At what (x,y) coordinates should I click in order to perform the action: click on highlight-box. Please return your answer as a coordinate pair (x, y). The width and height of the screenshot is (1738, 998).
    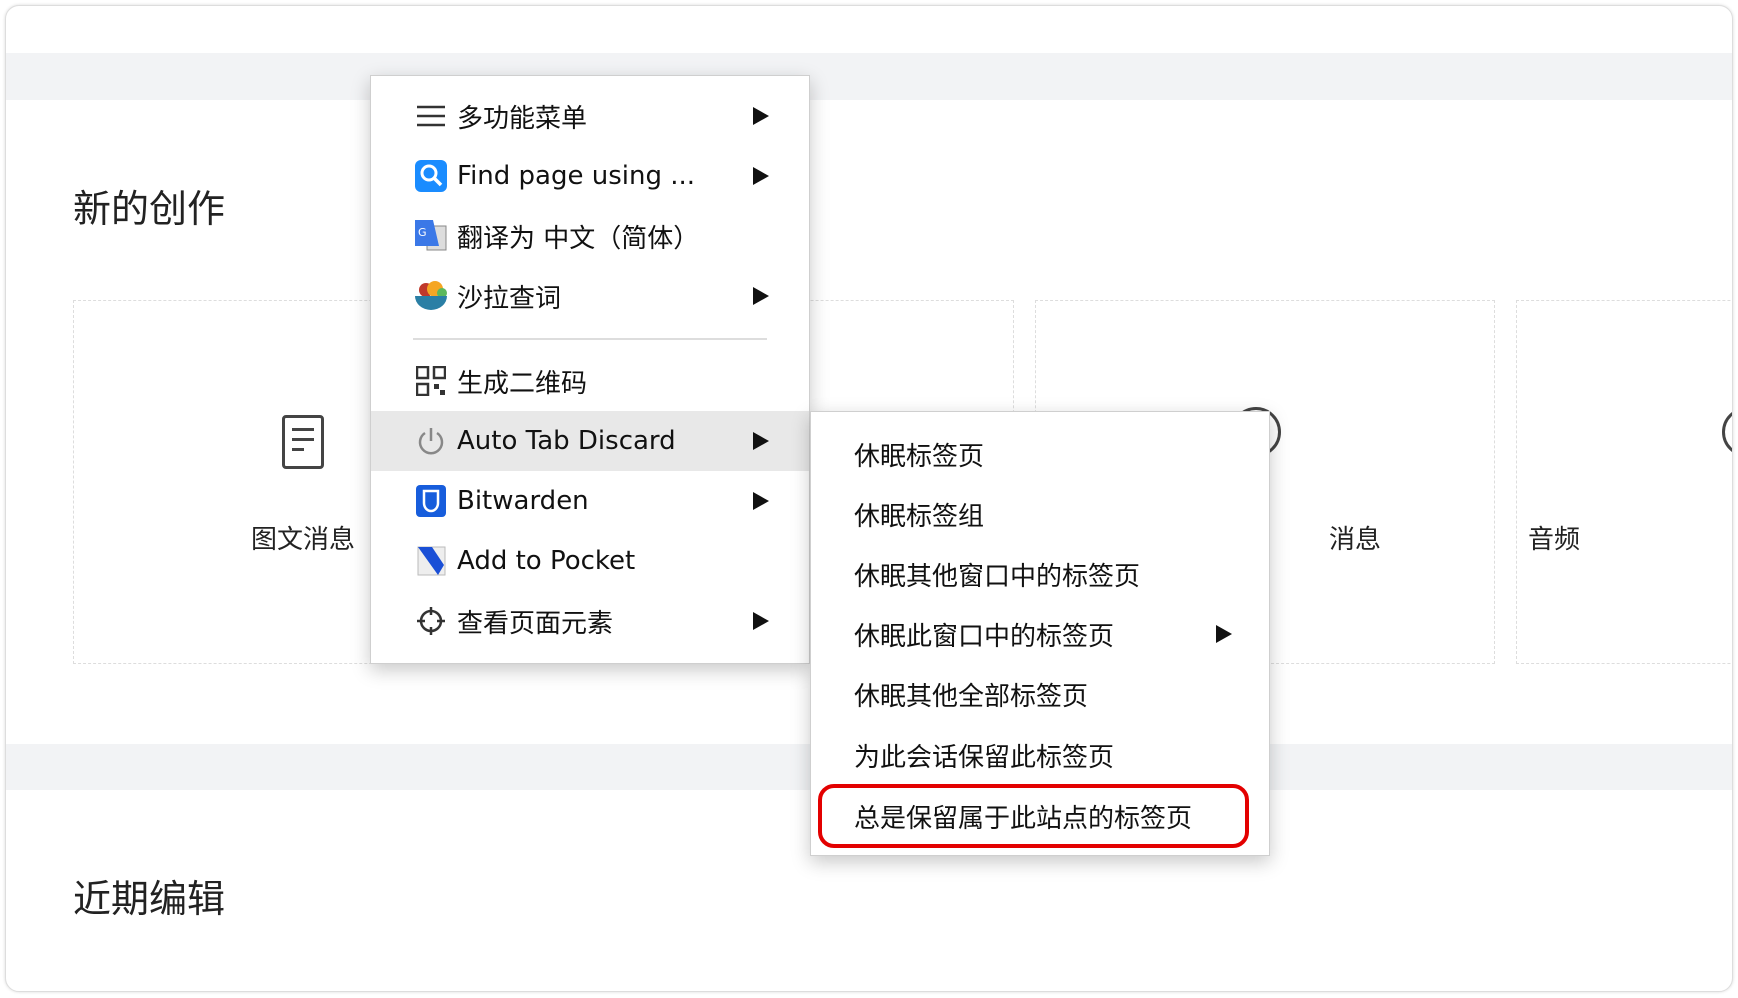
    Looking at the image, I should click on (1033, 816).